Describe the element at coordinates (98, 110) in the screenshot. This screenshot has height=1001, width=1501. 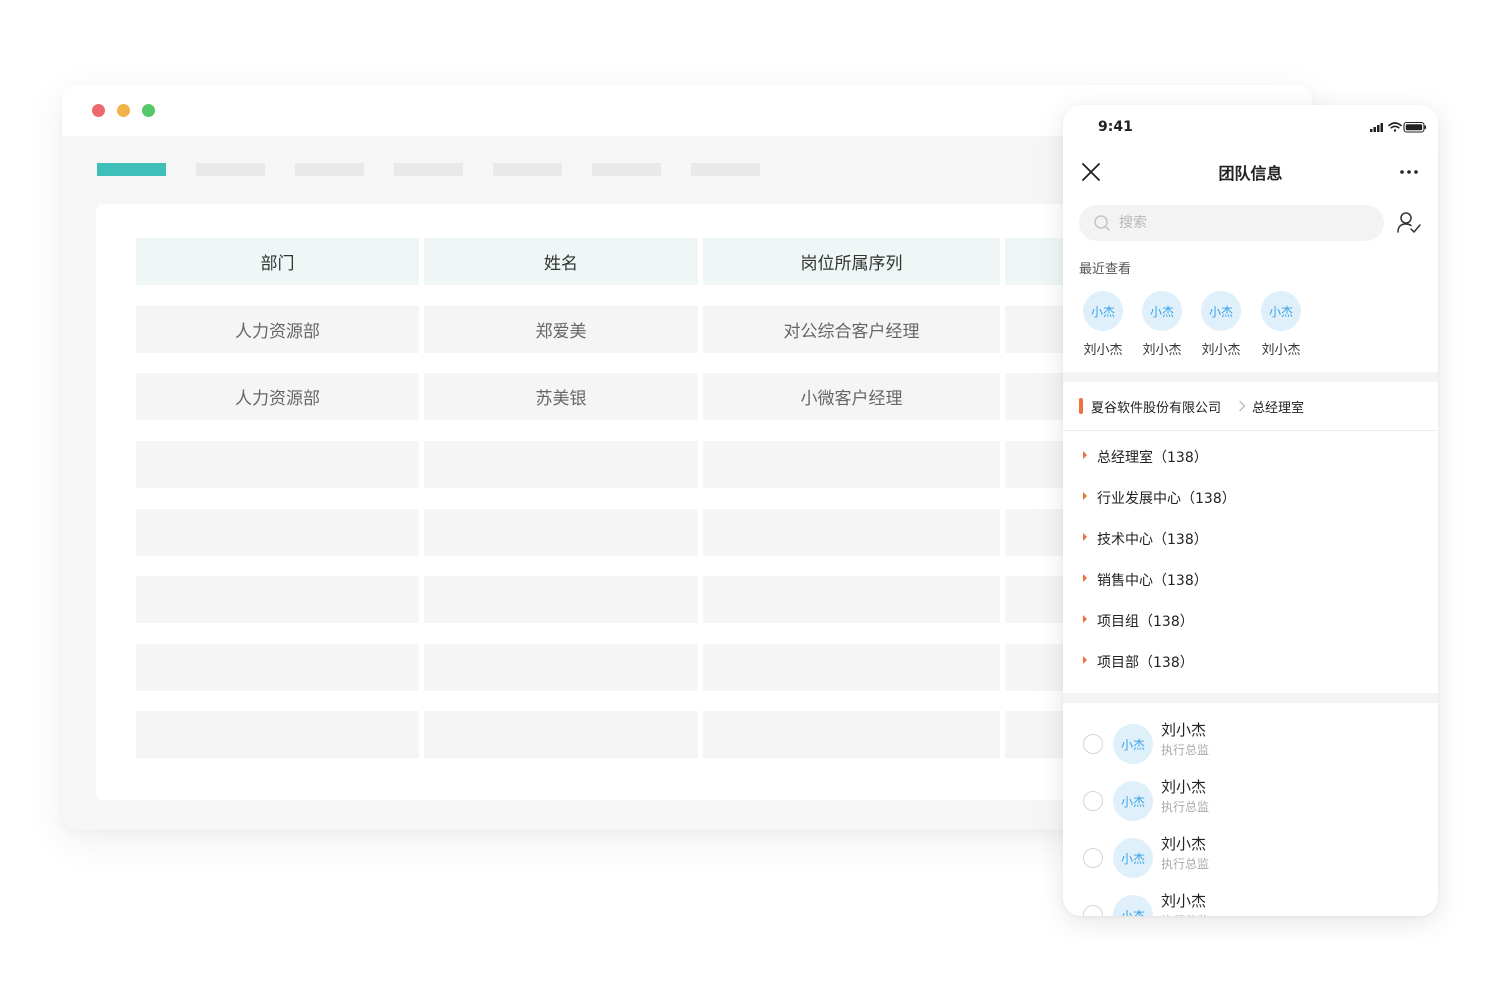
I see `window-close-button` at that location.